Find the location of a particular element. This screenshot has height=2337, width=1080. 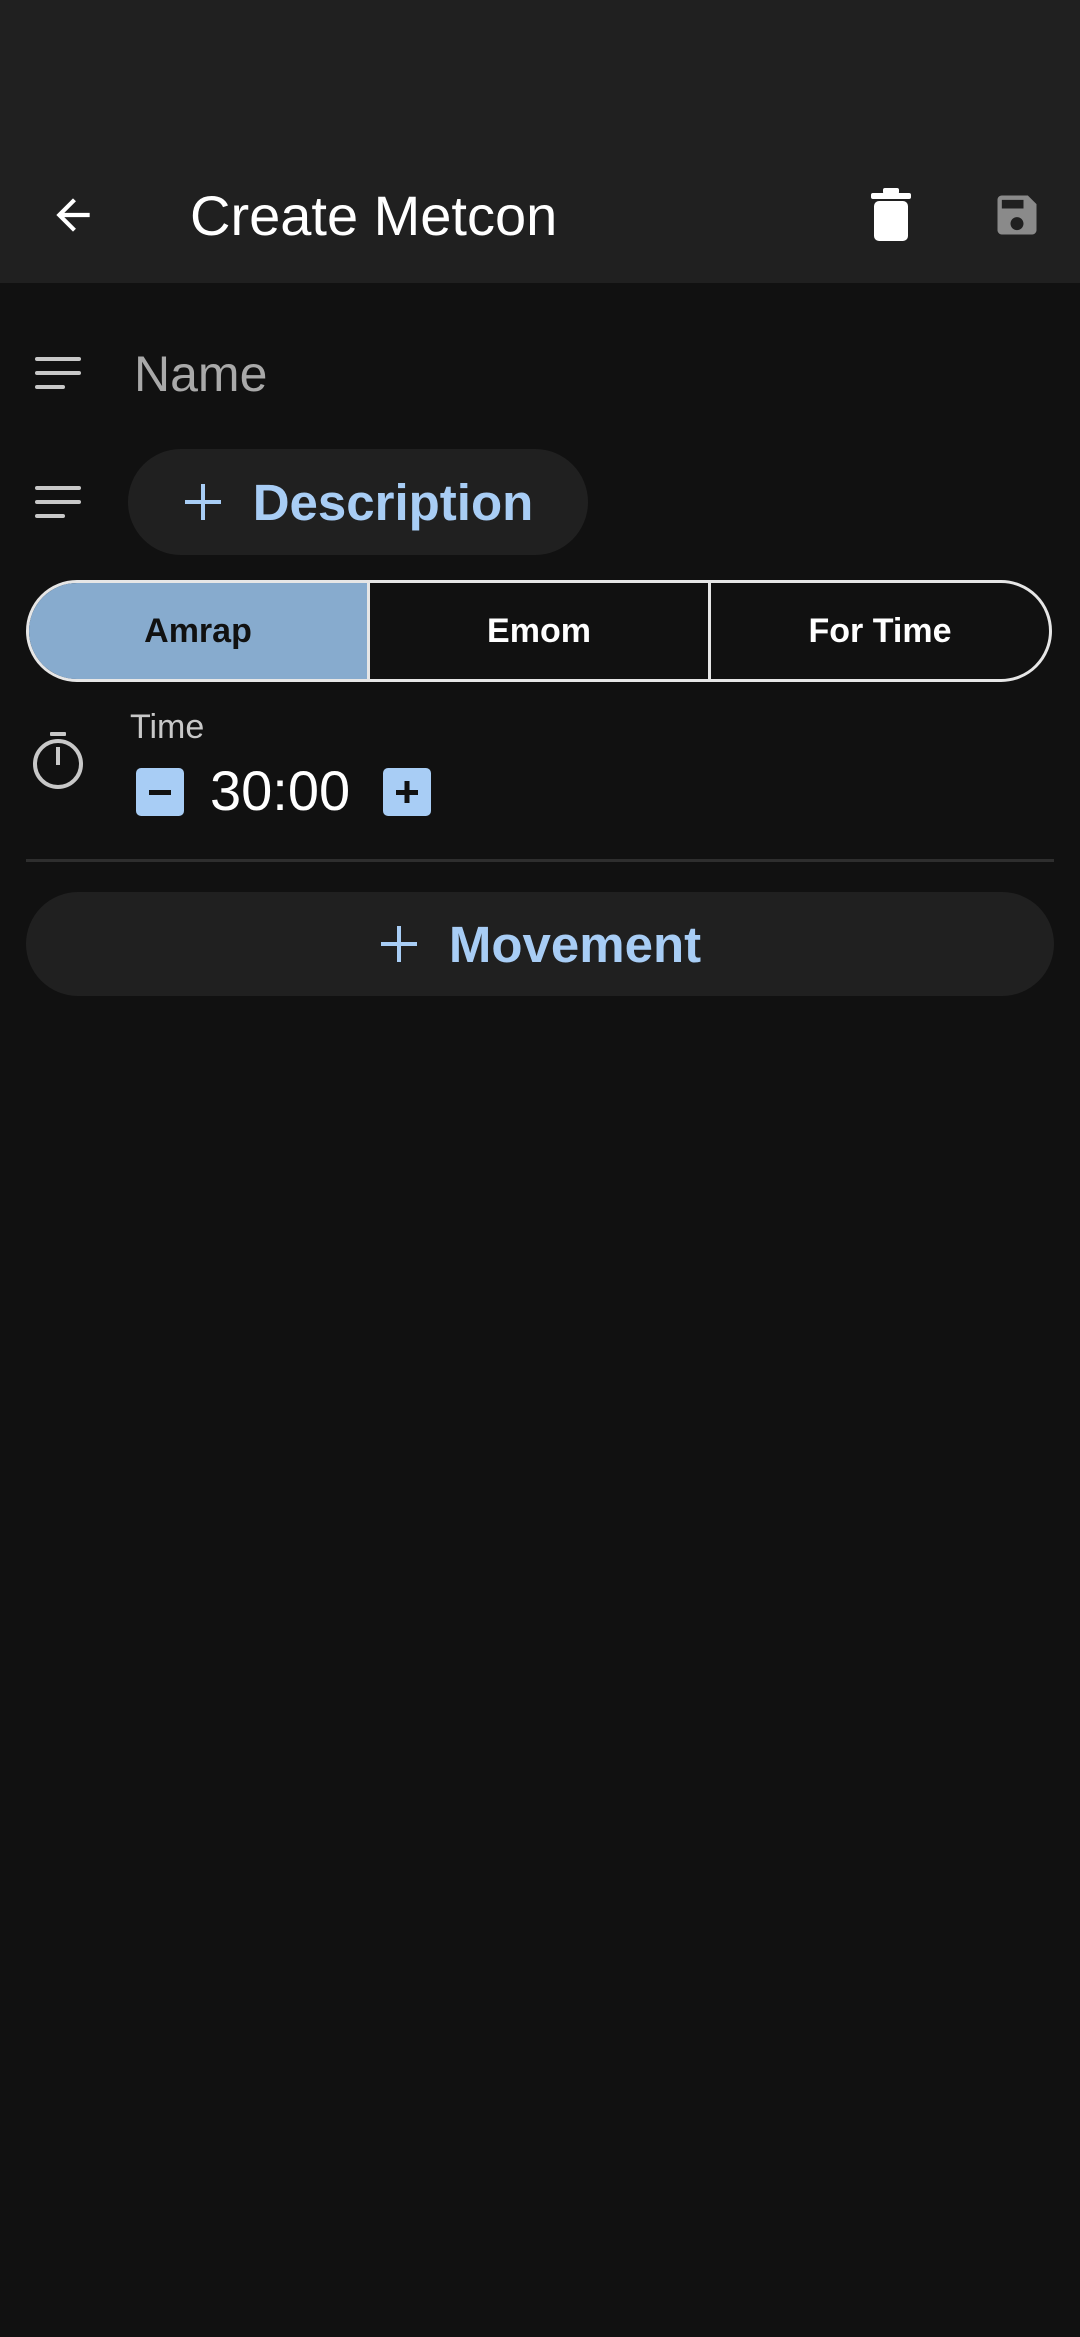

delete-button is located at coordinates (891, 215).